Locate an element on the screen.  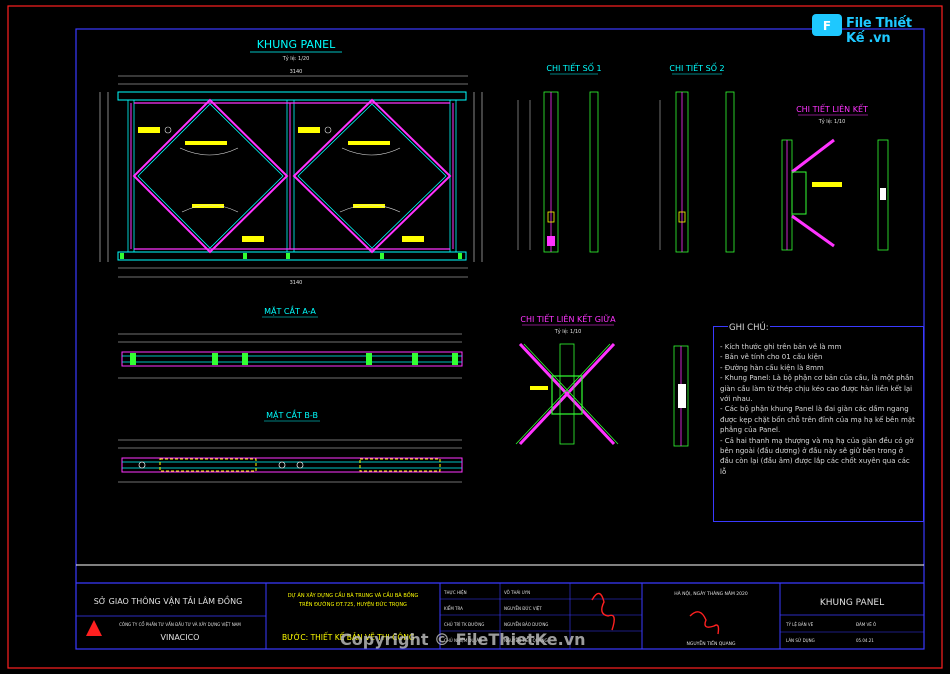
detail-1: CHI TIẾT SỐ 1 is located at coordinates (559, 157).